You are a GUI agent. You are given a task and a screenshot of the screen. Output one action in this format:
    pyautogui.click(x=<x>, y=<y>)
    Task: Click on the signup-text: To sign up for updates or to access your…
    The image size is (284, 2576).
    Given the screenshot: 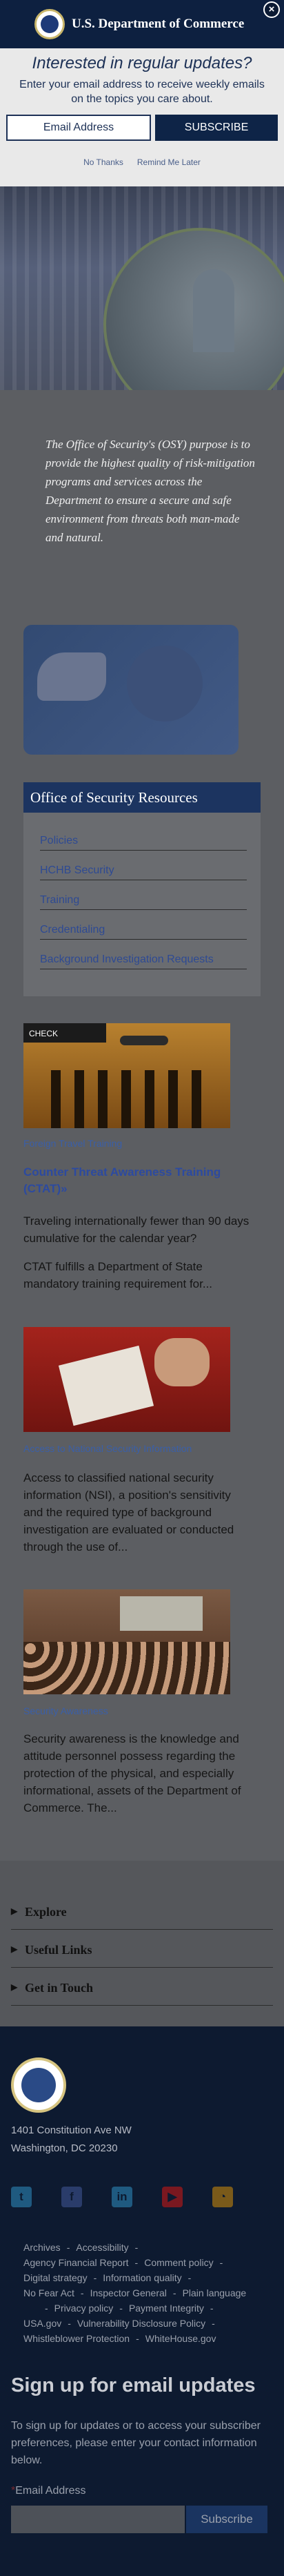 What is the action you would take?
    pyautogui.click(x=136, y=2443)
    